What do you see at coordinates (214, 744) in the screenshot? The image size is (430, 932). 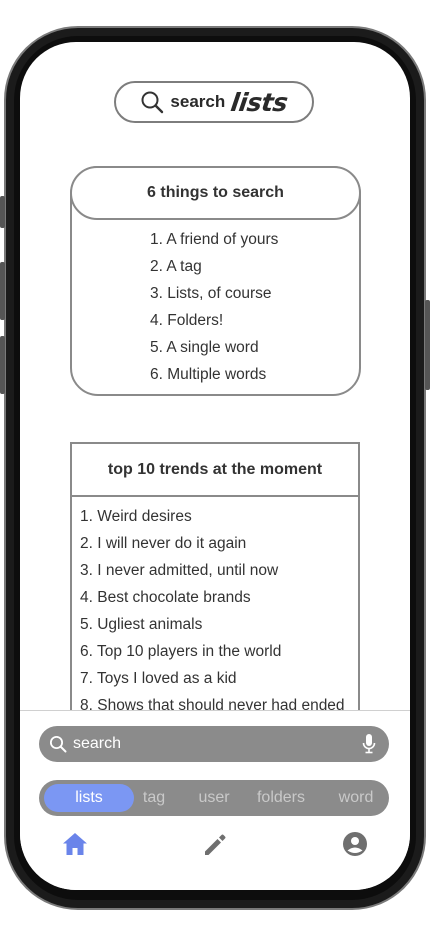 I see `search-input: search` at bounding box center [214, 744].